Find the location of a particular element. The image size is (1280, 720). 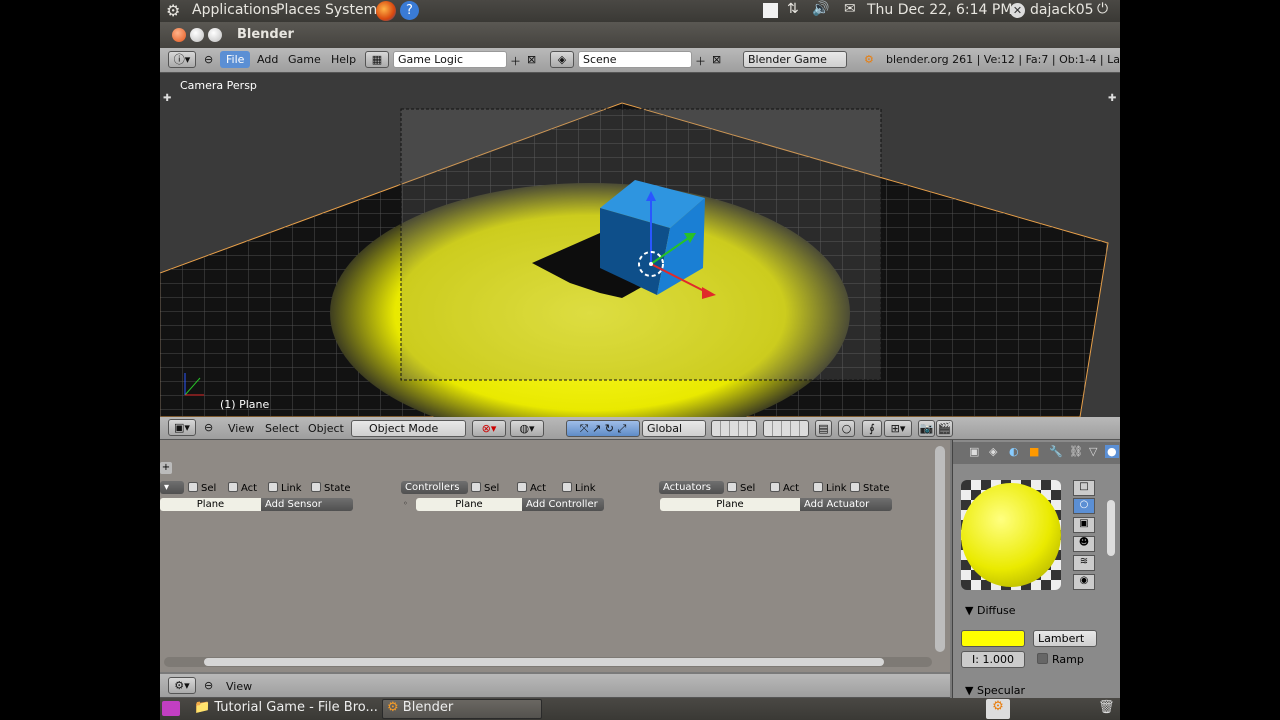

add-screen-icon: ＋ is located at coordinates (515, 61).